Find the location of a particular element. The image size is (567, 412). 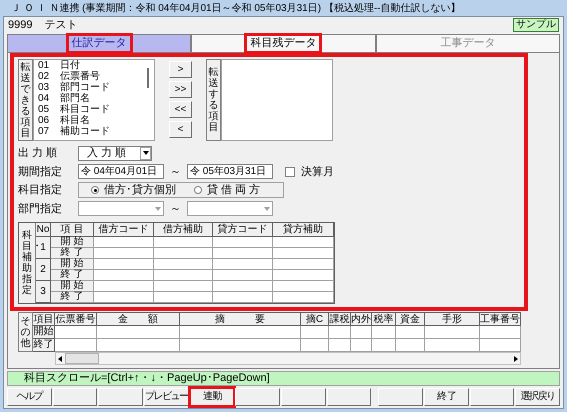

column-header: 項目 is located at coordinates (44, 319).